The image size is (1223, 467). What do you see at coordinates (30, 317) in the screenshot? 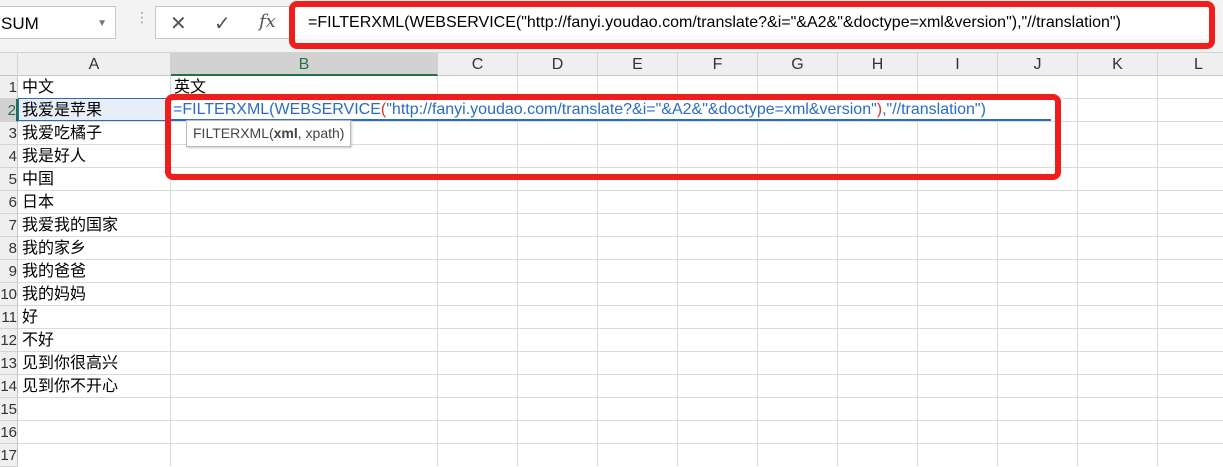
I see `cell-a11: 好` at bounding box center [30, 317].